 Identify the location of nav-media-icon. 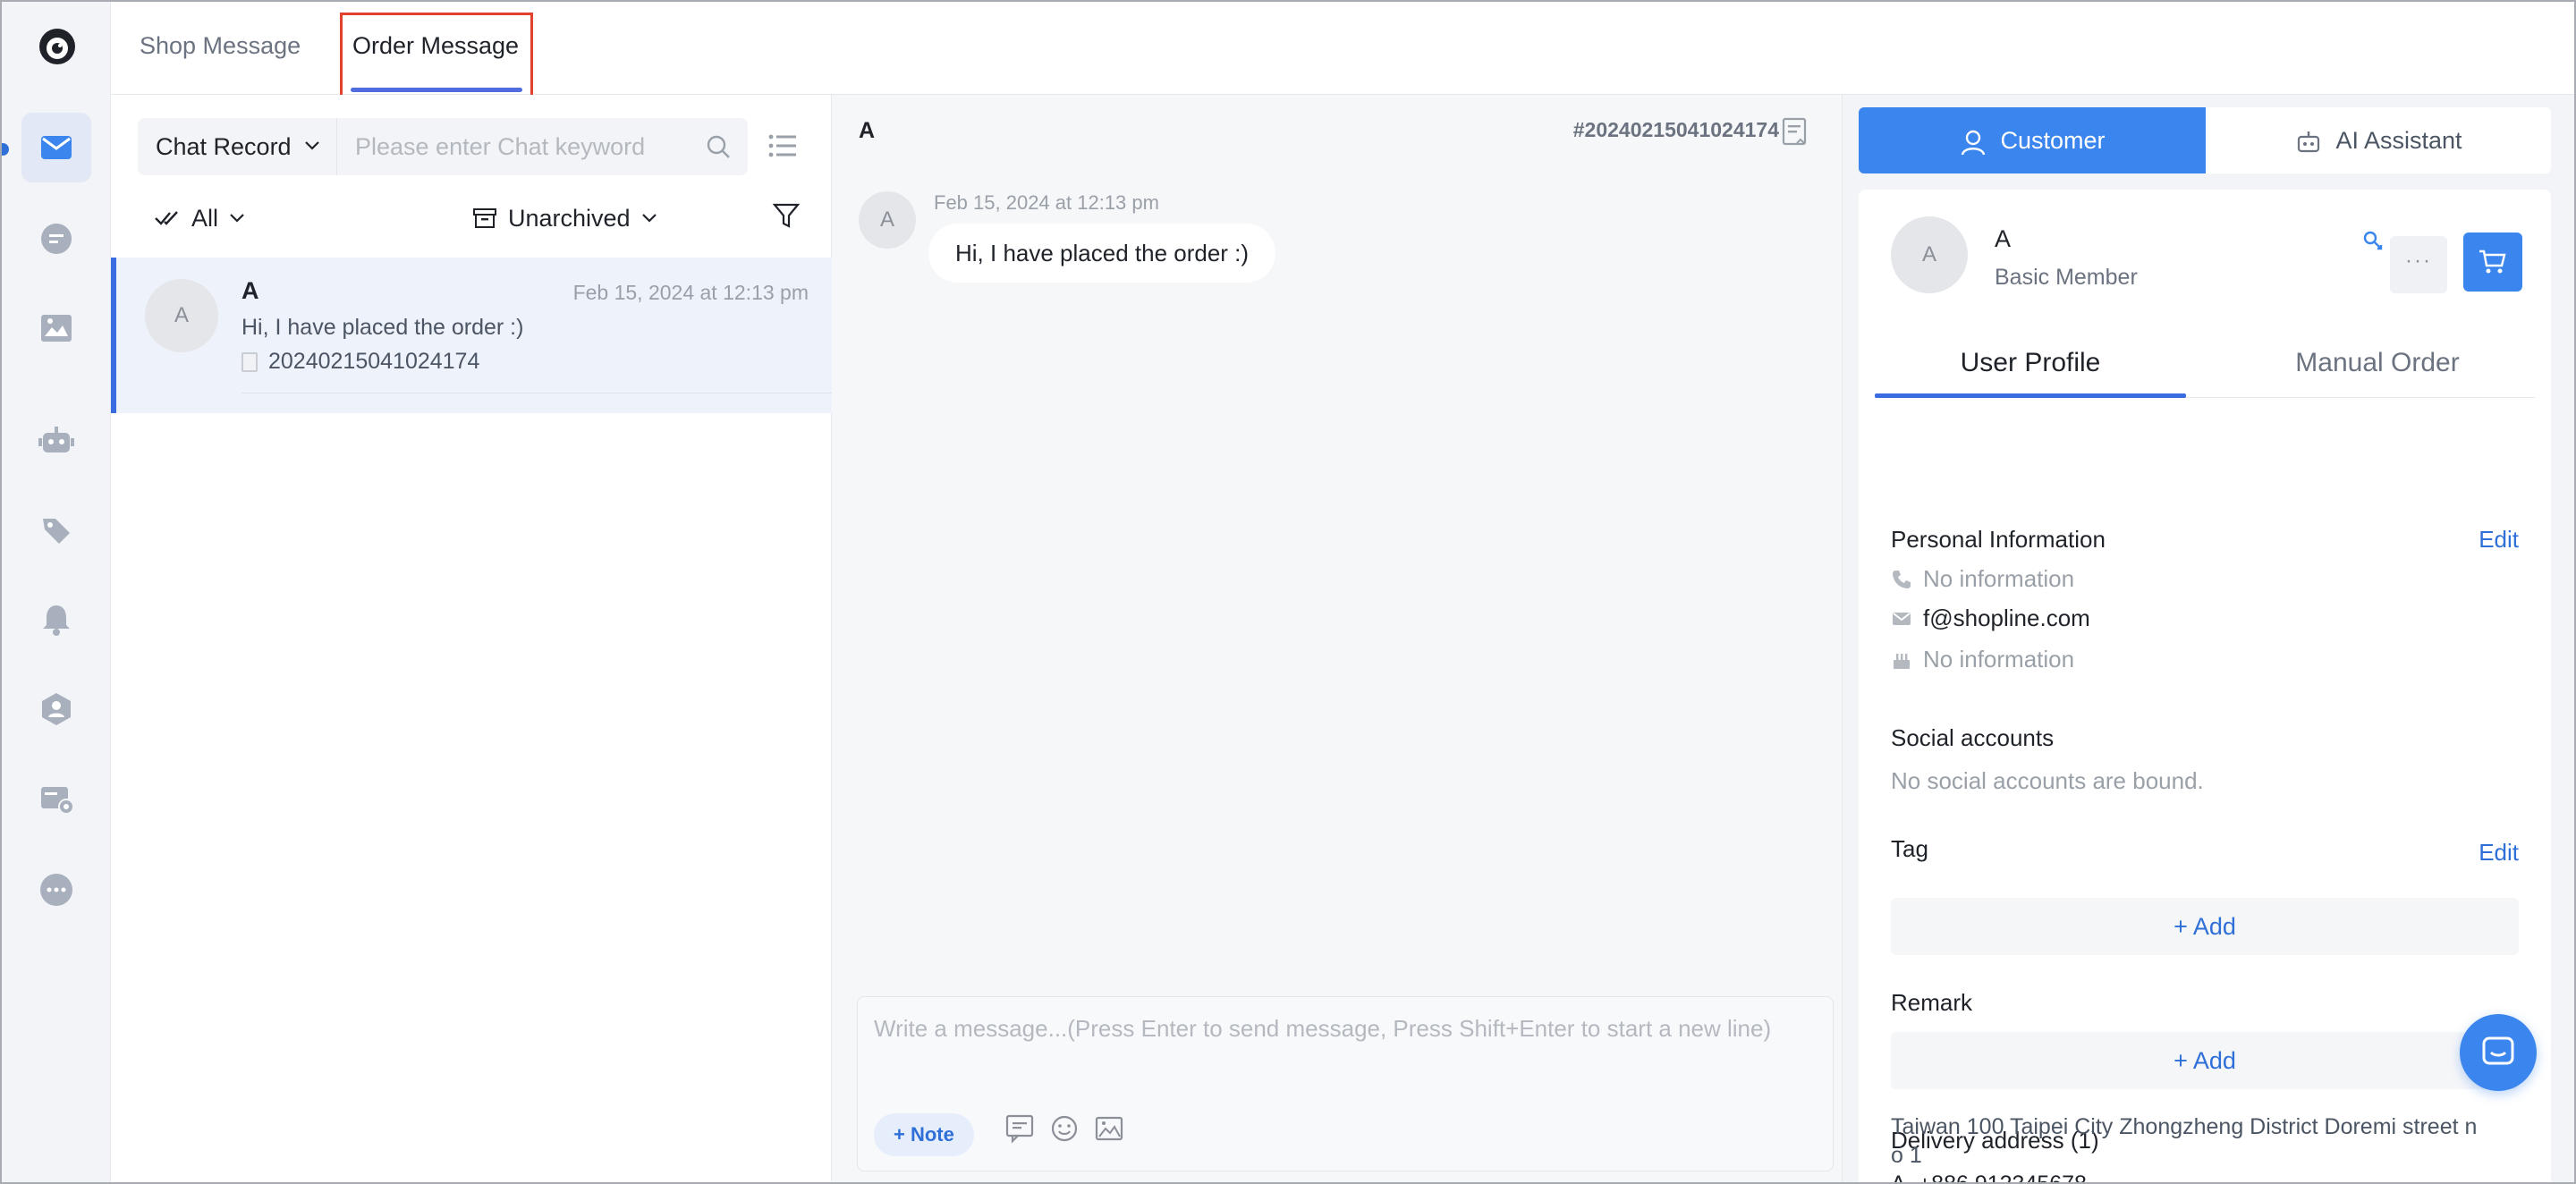
(56, 328).